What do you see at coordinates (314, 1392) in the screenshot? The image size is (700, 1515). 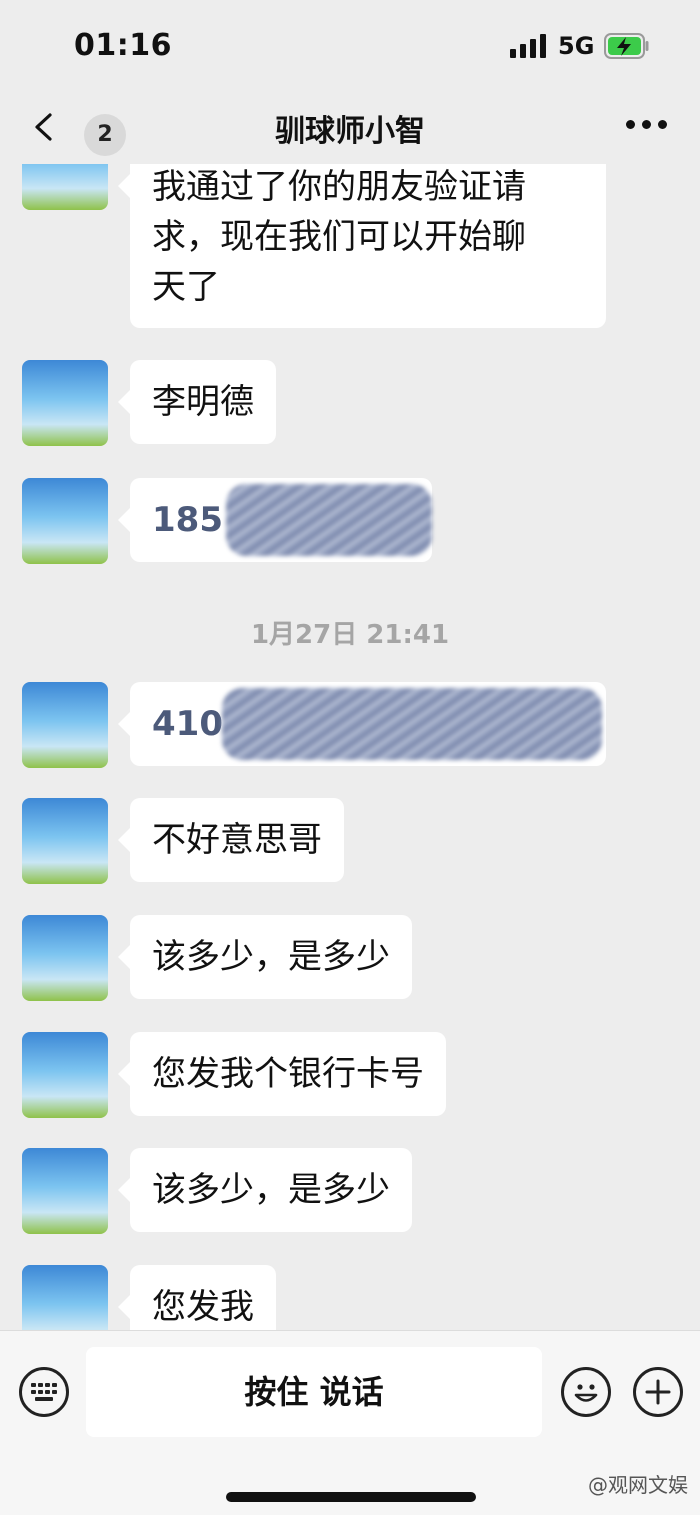 I see `hold-to-talk-button: 按住 说话` at bounding box center [314, 1392].